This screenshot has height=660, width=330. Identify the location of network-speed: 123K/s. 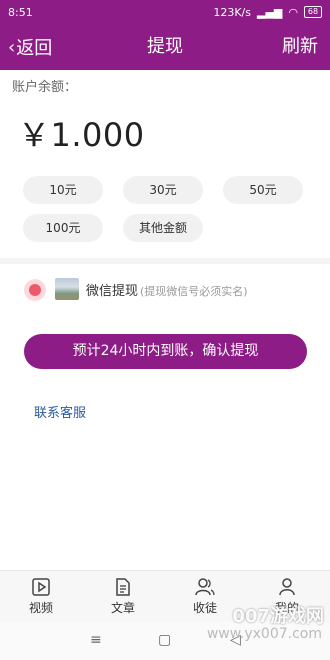
(232, 12).